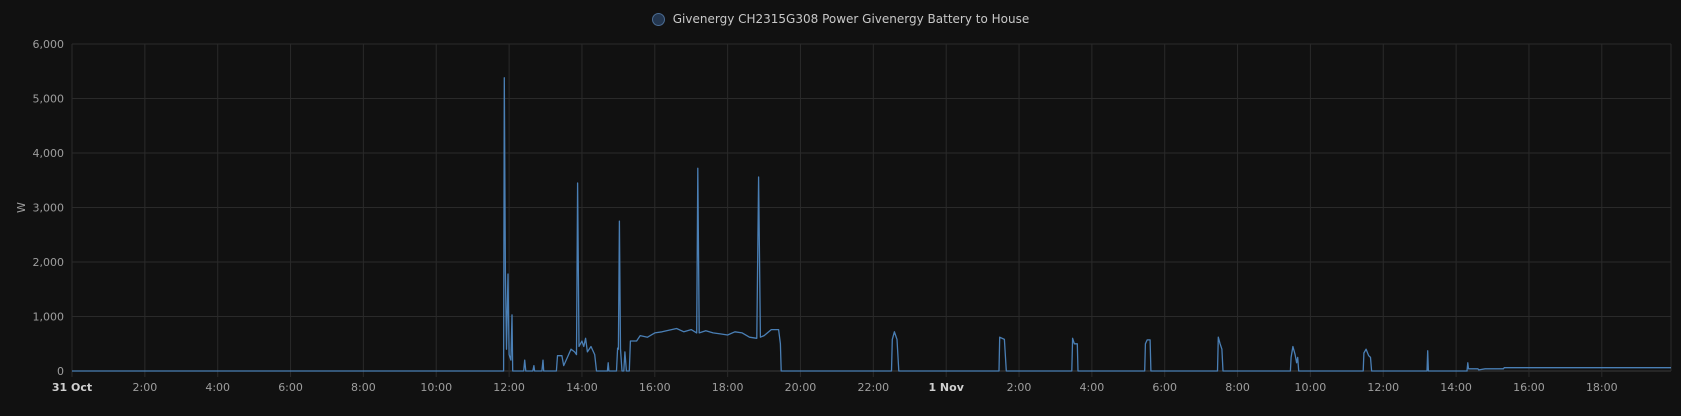 This screenshot has height=416, width=1681. Describe the element at coordinates (60, 371) in the screenshot. I see `y-tick-label: 0` at that location.